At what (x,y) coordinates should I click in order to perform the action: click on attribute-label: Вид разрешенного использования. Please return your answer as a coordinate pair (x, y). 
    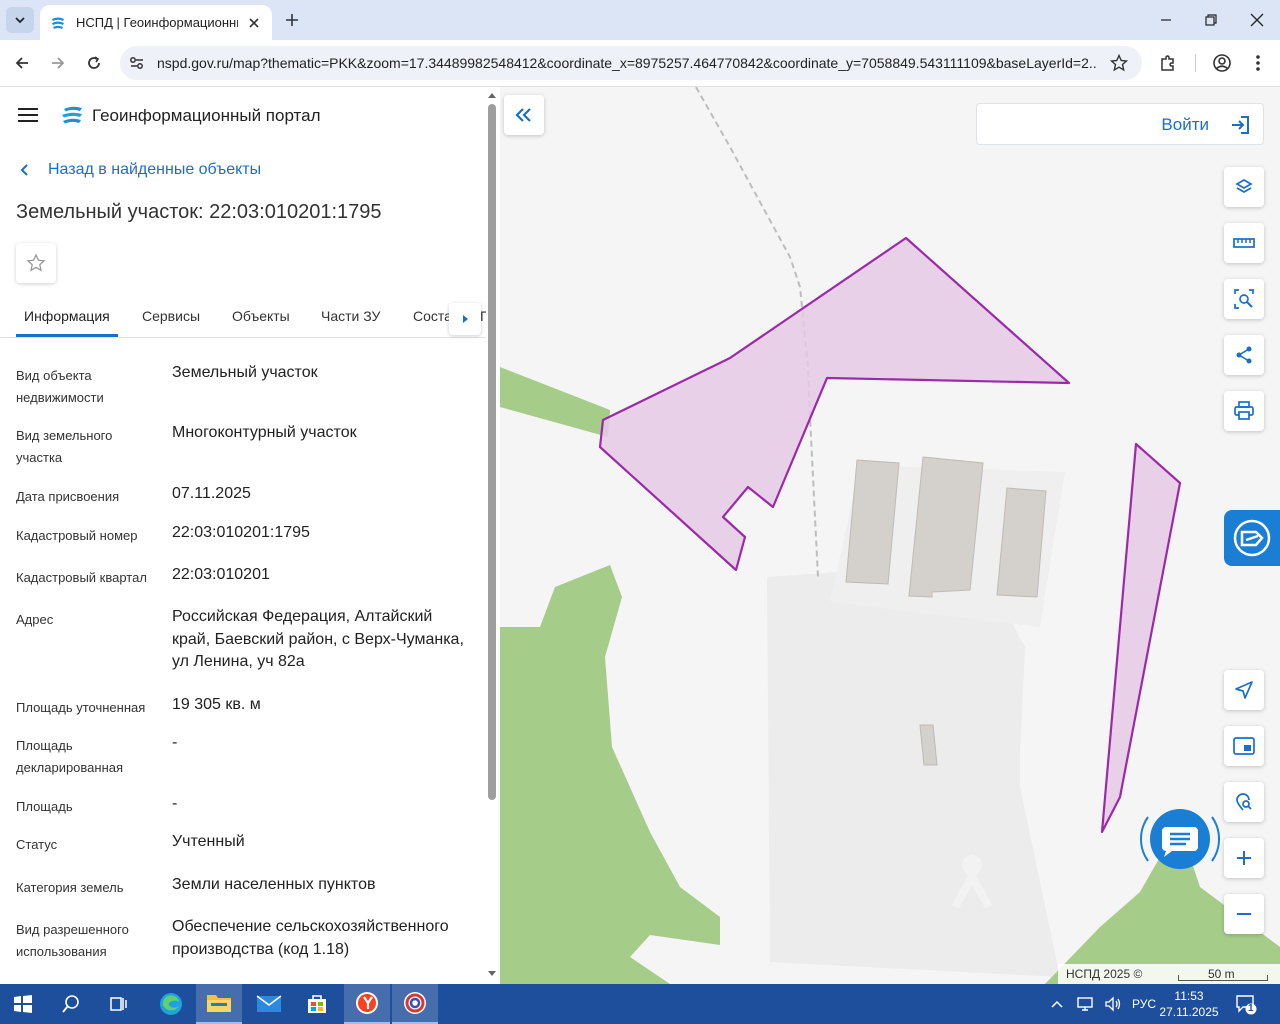
    Looking at the image, I should click on (72, 940).